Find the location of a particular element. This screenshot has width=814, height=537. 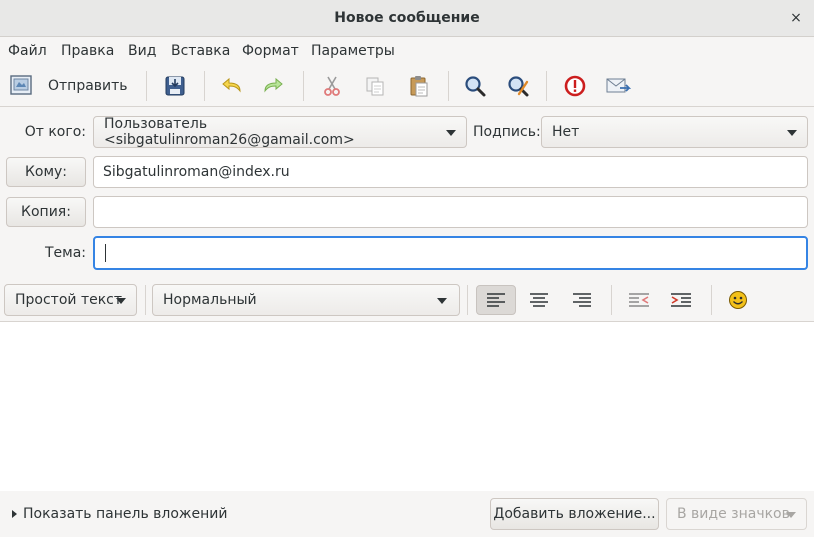

from-label: От кого: is located at coordinates (55, 132).